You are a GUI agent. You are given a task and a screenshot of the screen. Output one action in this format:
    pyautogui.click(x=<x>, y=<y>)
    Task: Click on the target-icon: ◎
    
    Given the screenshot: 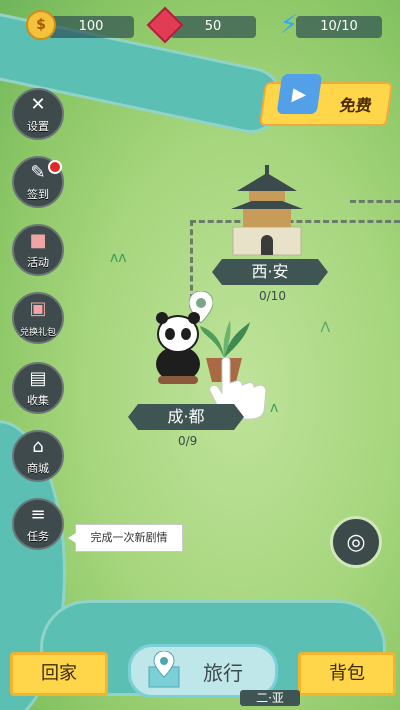 What is the action you would take?
    pyautogui.click(x=356, y=542)
    